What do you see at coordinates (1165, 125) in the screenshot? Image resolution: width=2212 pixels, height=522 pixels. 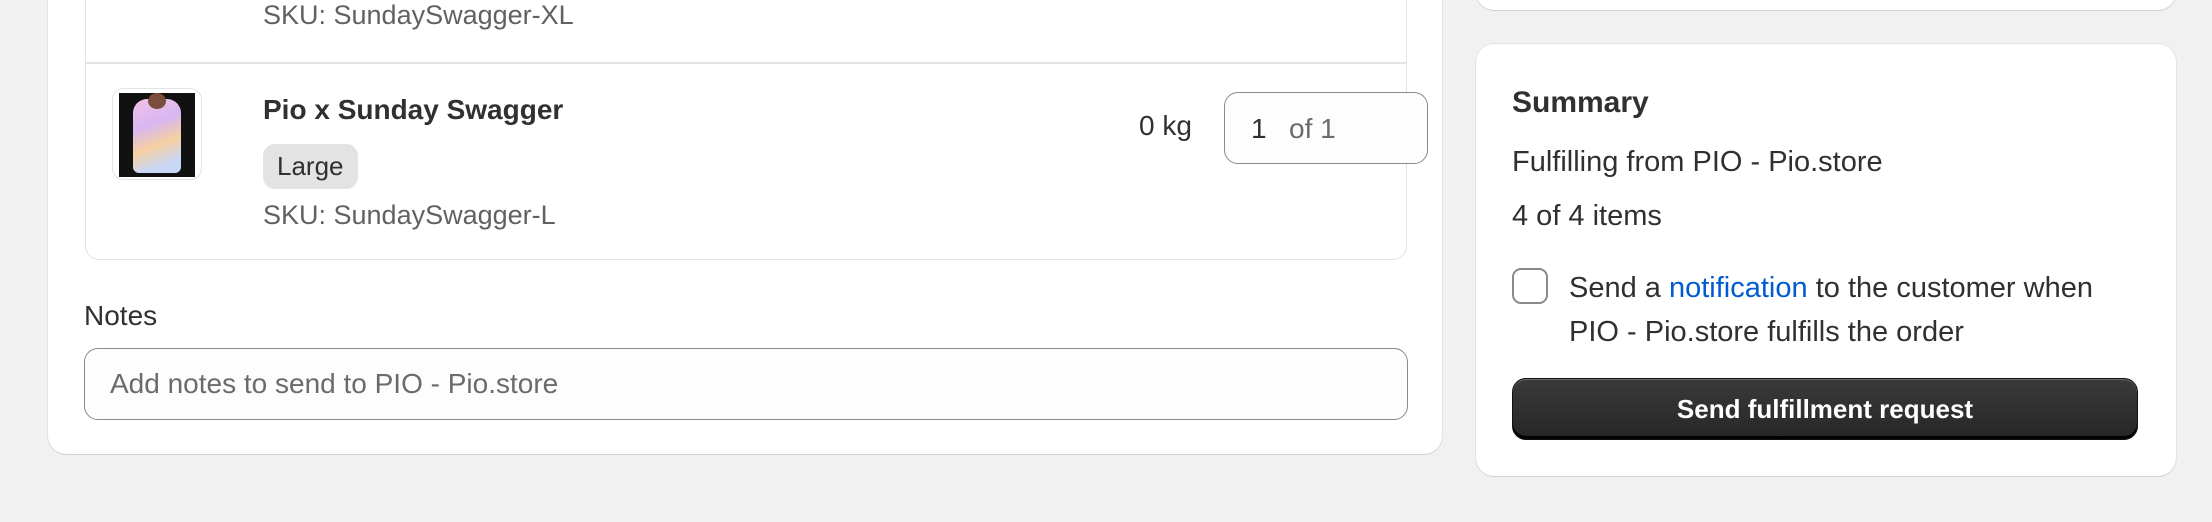 I see `product-weight: 0 kg` at bounding box center [1165, 125].